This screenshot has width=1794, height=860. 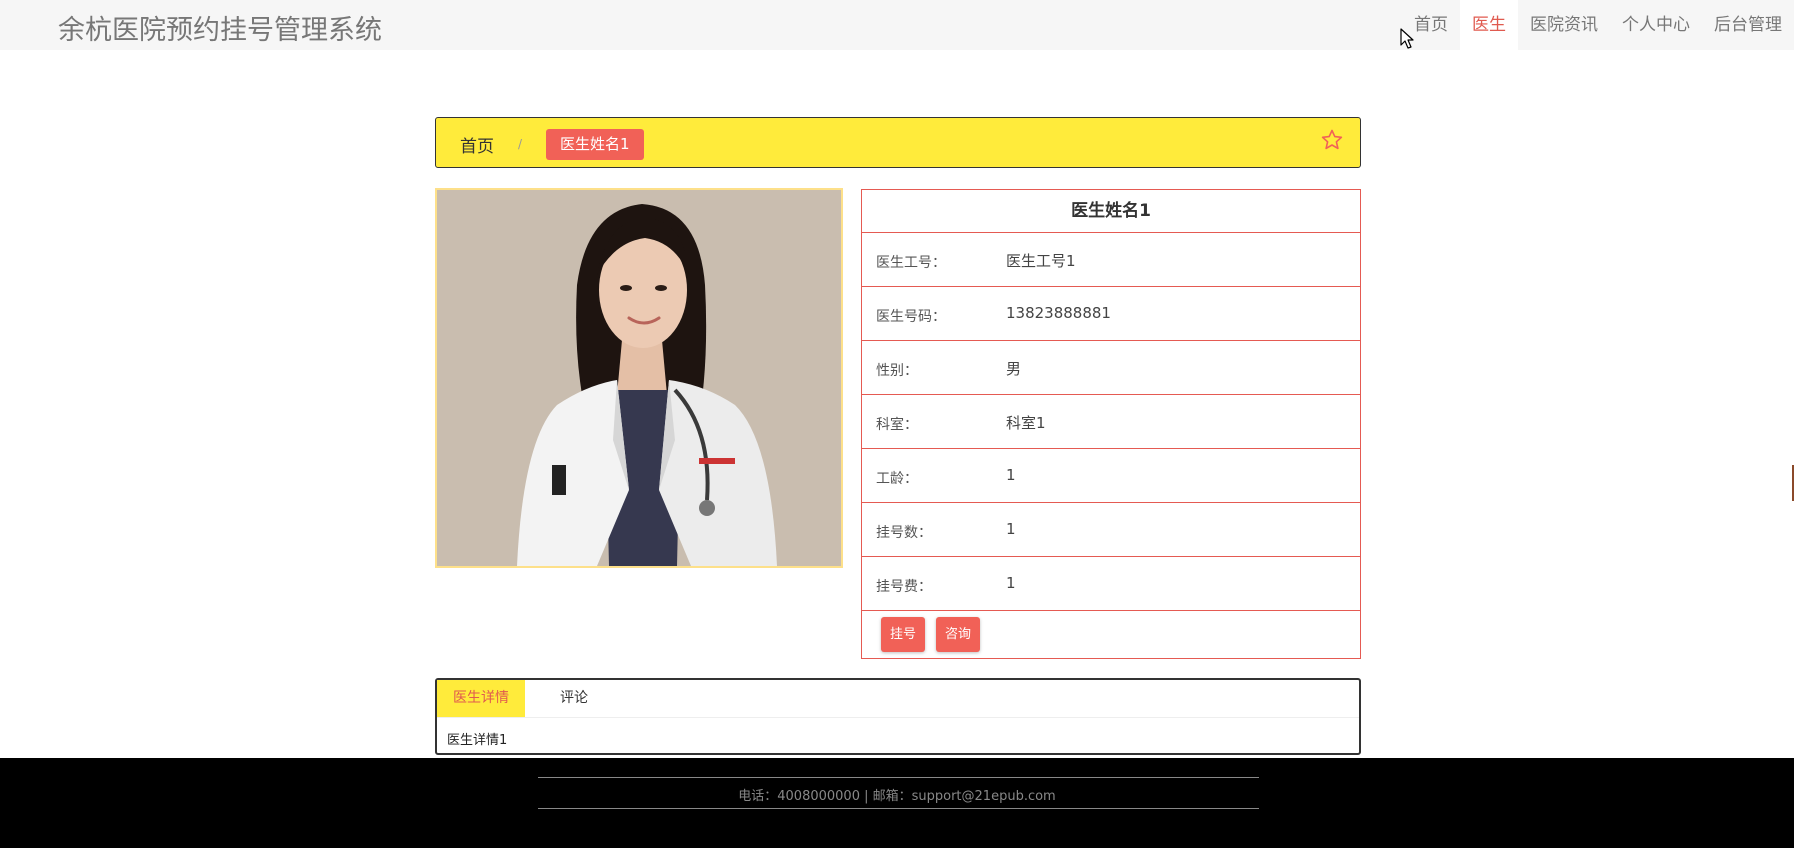 What do you see at coordinates (958, 634) in the screenshot?
I see `consult-button: 咨询` at bounding box center [958, 634].